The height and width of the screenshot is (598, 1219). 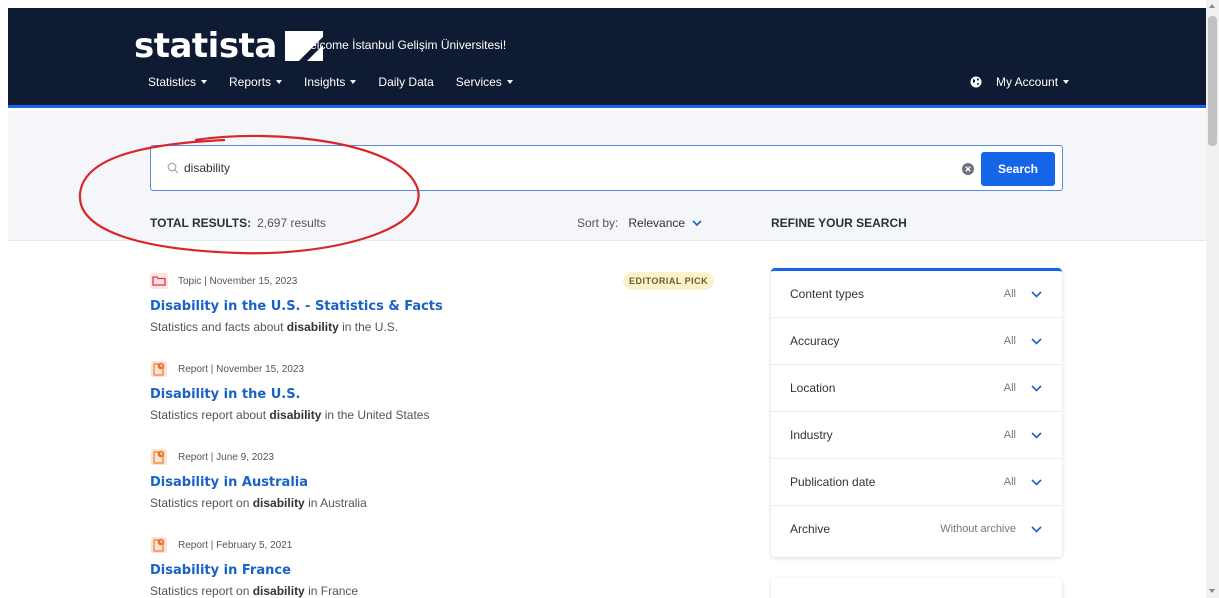 I want to click on scroll-up-icon, so click(x=1212, y=6).